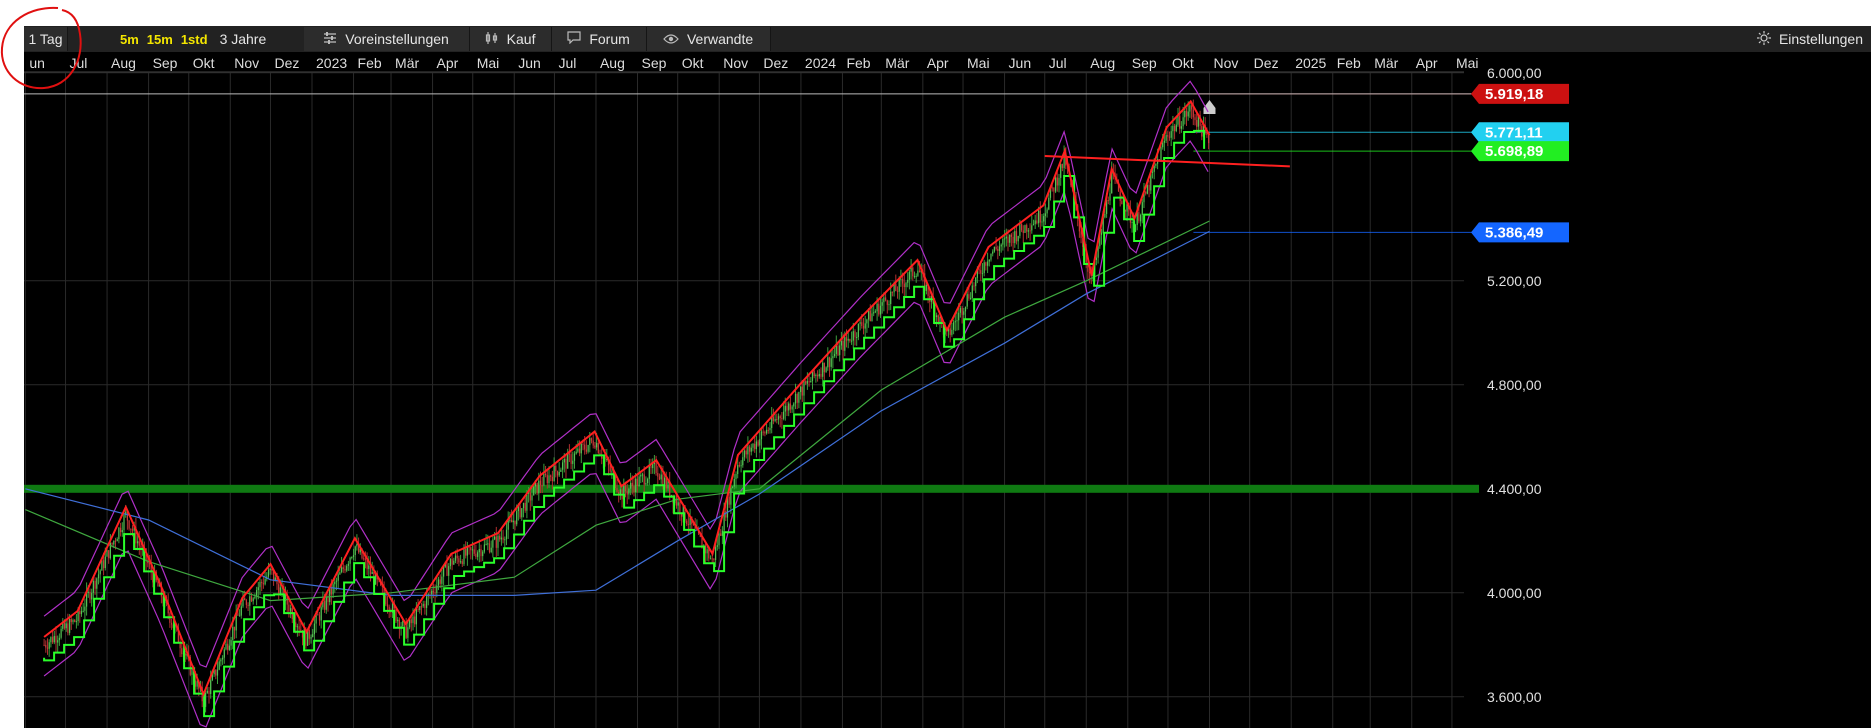 The height and width of the screenshot is (728, 1871). I want to click on settings-label: Einstellungen, so click(1820, 39).